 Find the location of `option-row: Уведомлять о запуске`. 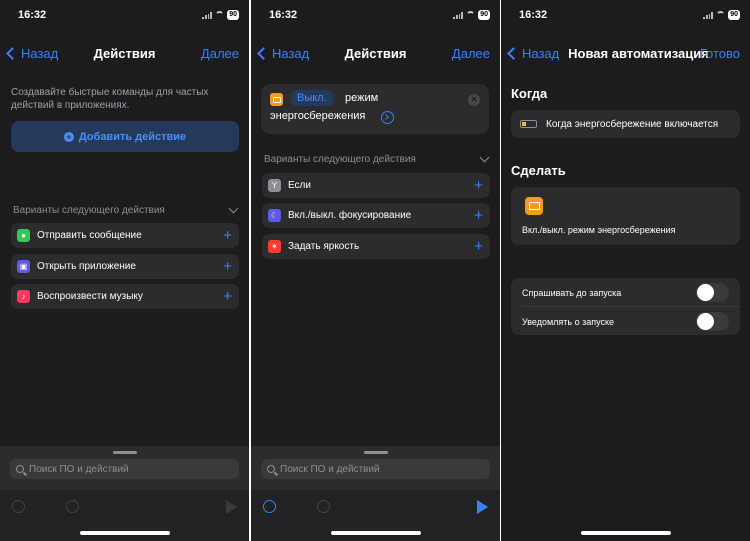

option-row: Уведомлять о запуске is located at coordinates (625, 321).